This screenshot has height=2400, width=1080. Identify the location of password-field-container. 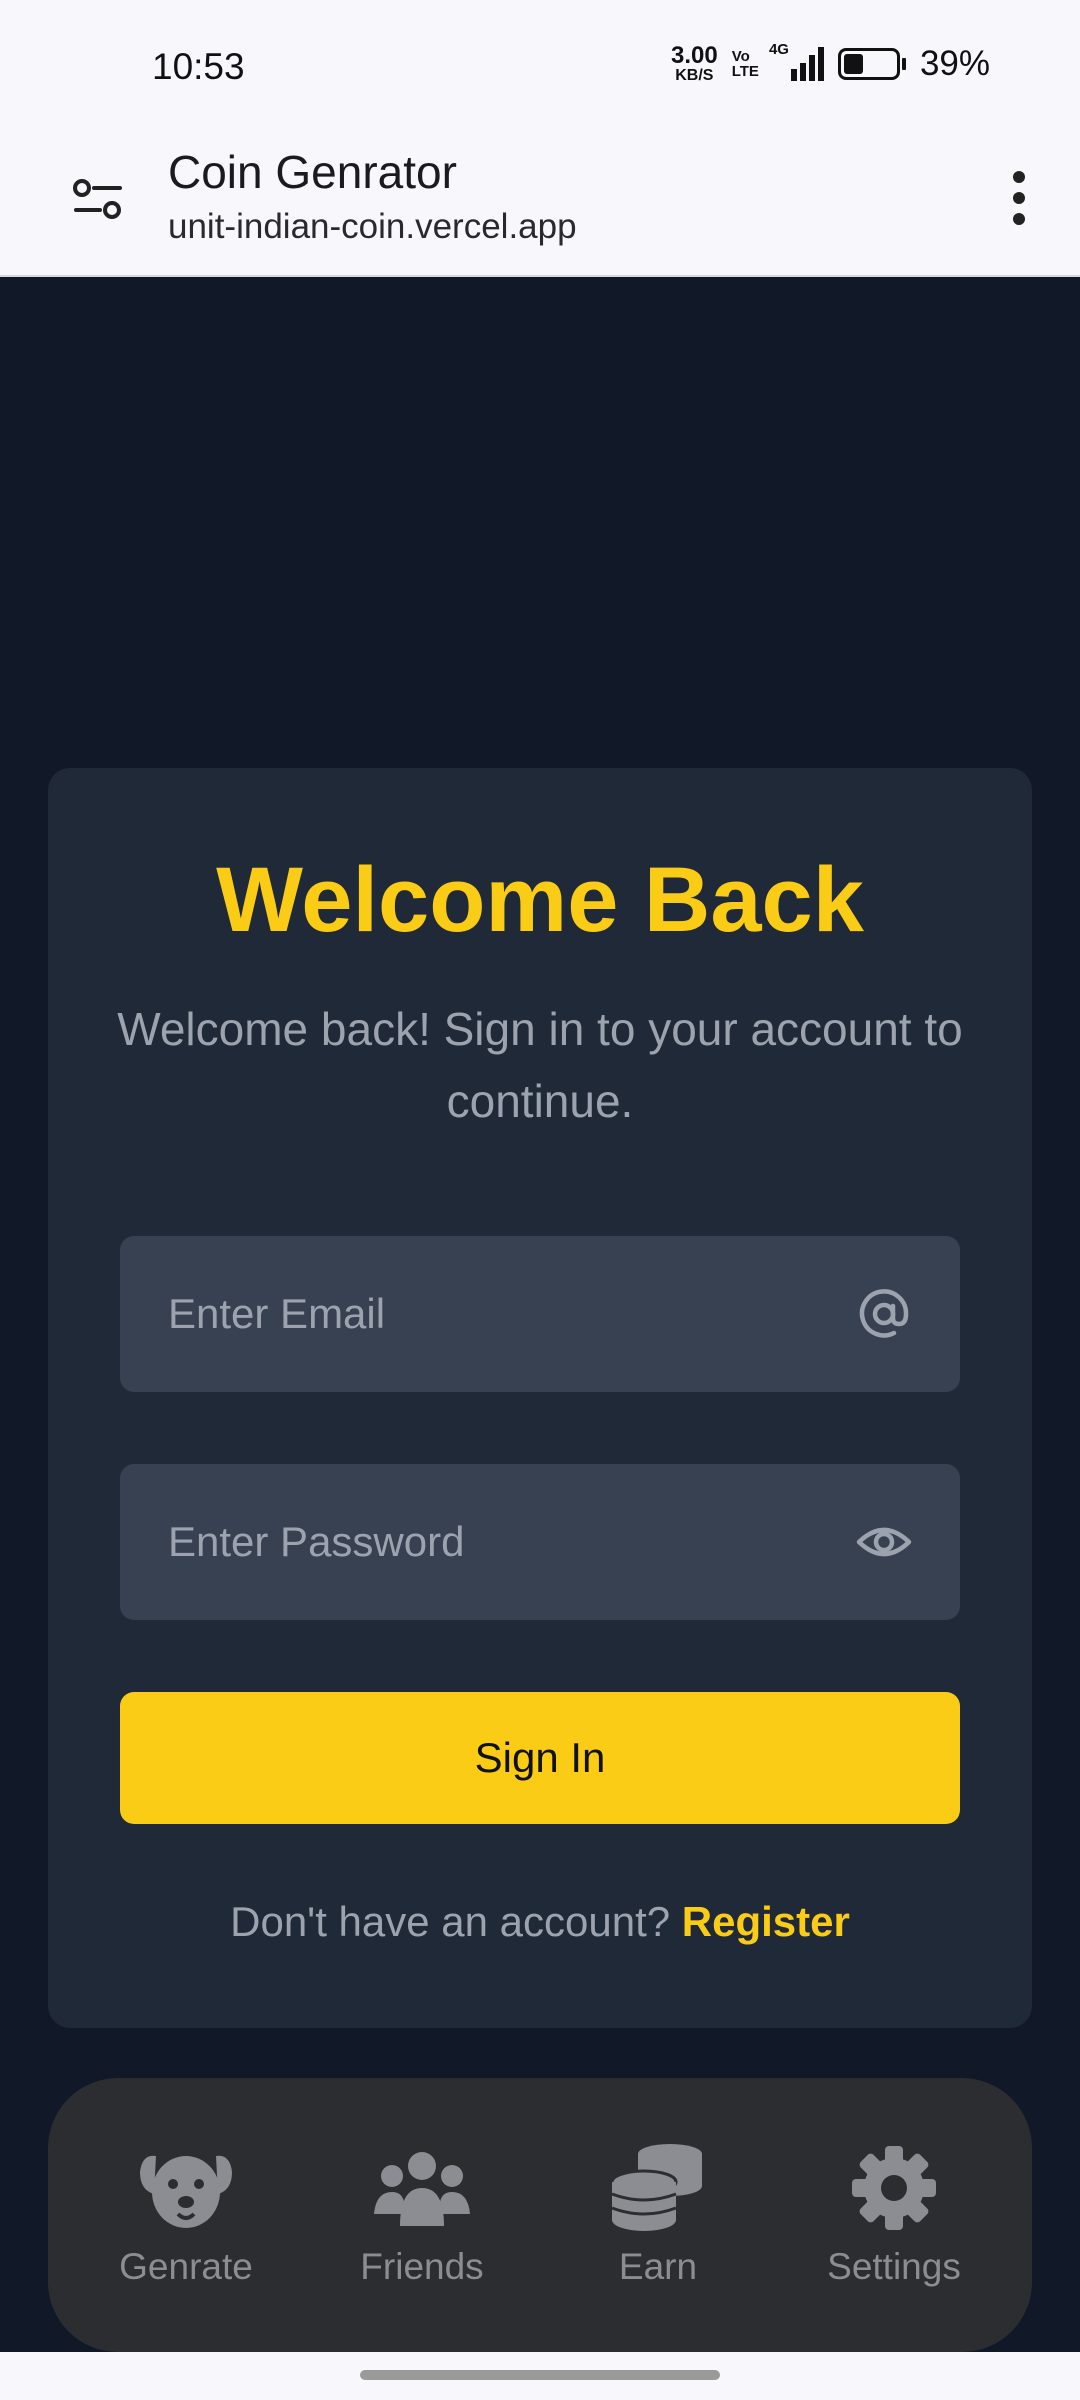
(540, 1542).